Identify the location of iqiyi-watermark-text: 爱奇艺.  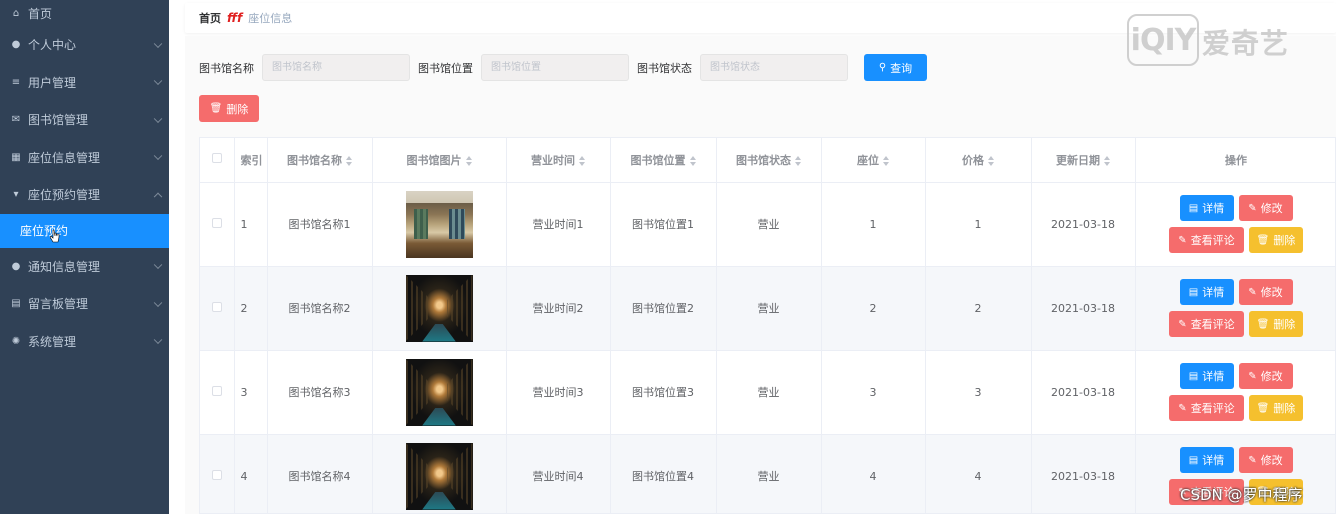
(1246, 43).